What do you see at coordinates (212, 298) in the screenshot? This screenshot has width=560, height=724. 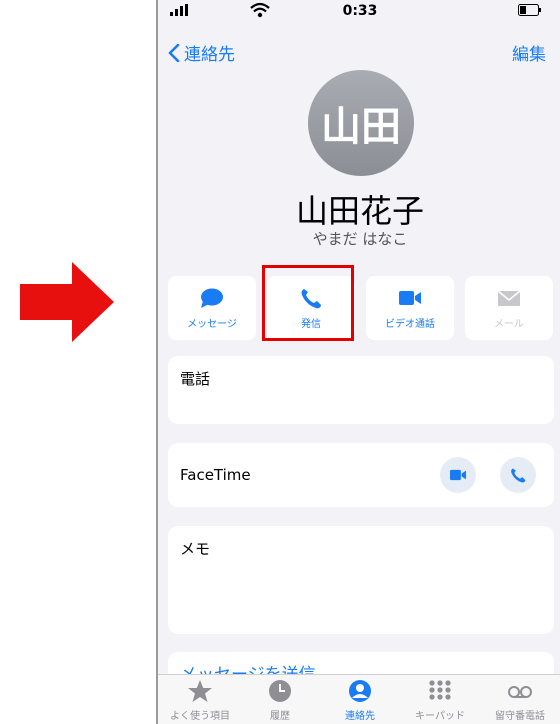 I see `message-icon` at bounding box center [212, 298].